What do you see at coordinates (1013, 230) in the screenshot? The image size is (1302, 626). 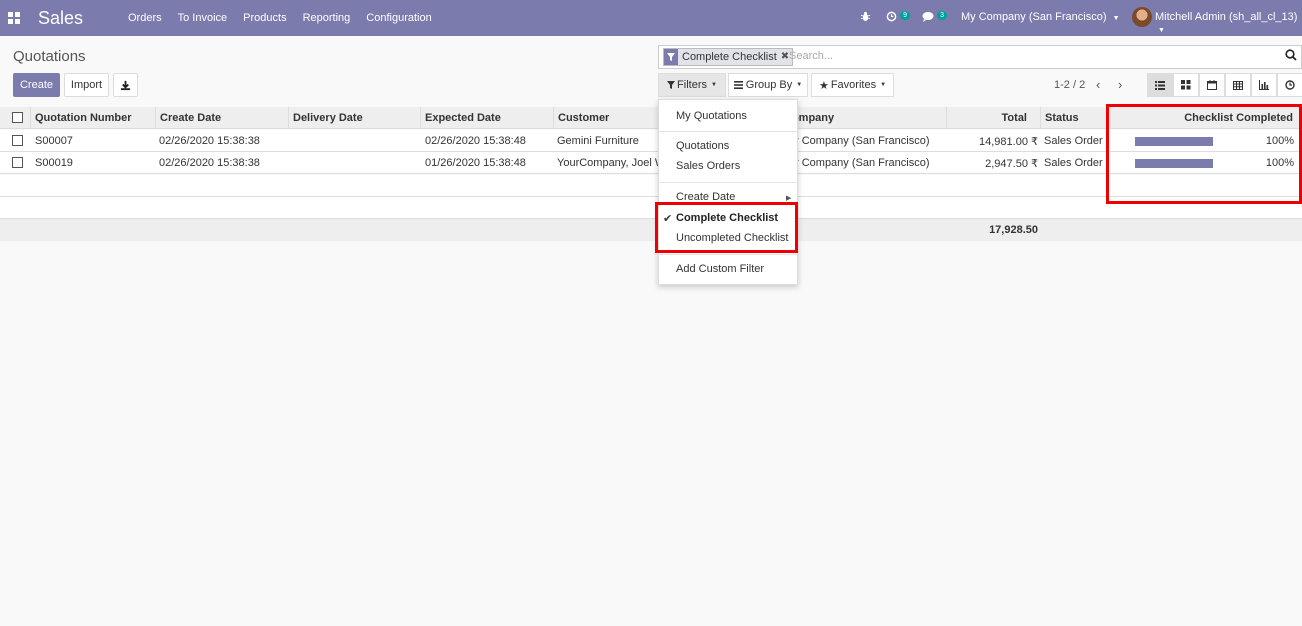 I see `sum-total: 17,928.50` at bounding box center [1013, 230].